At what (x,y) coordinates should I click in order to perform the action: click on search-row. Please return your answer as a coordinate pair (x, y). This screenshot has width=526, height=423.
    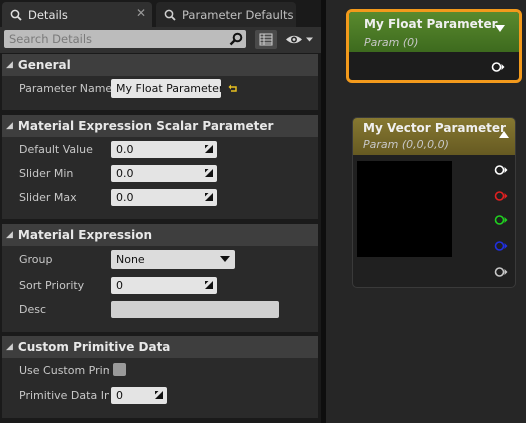
    Looking at the image, I should click on (160, 40).